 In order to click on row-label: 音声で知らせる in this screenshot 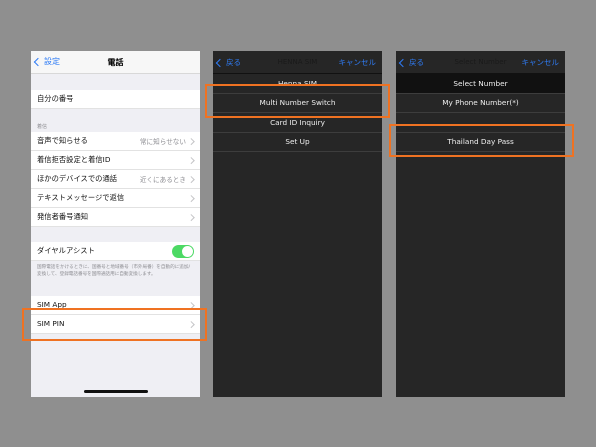, I will do `click(62, 140)`.